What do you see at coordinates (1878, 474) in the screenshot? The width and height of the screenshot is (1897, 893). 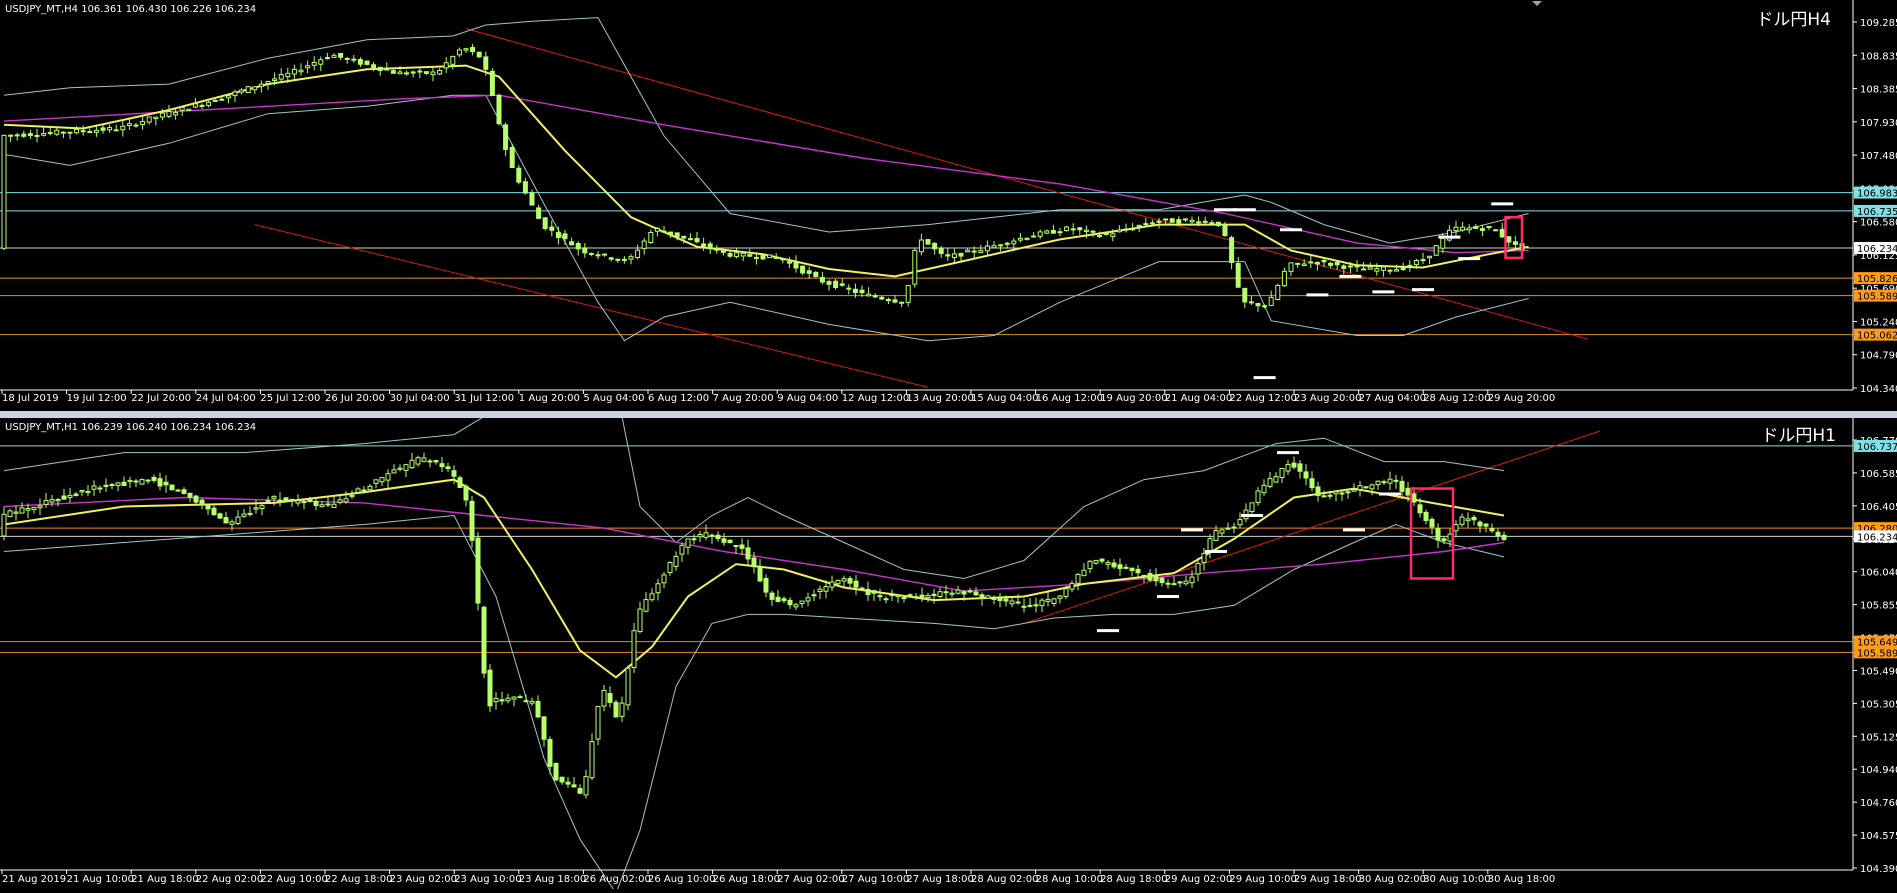 I see `h1-y-tick-label: 106.585` at bounding box center [1878, 474].